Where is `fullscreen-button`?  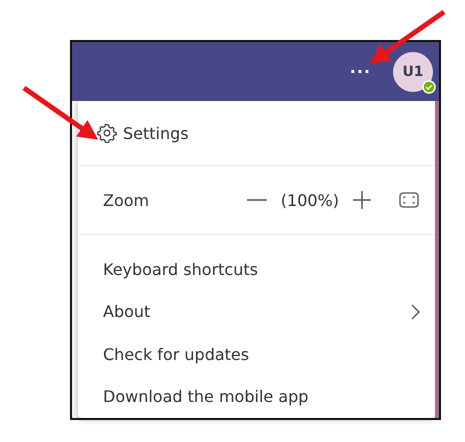 fullscreen-button is located at coordinates (409, 200).